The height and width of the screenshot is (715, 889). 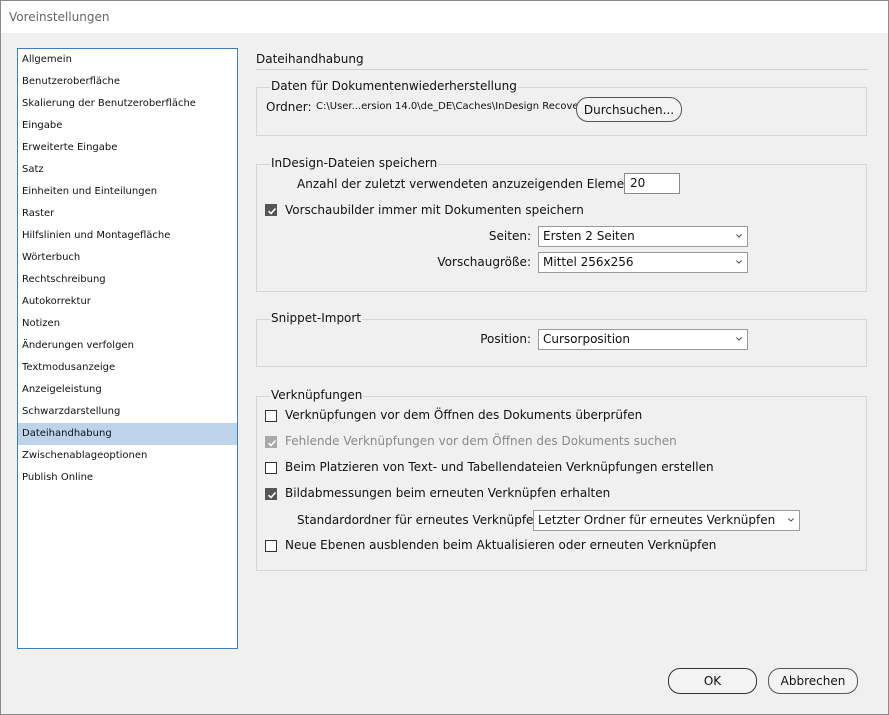 What do you see at coordinates (588, 262) in the screenshot?
I see `preview-size-select-value: Mittel 256x256` at bounding box center [588, 262].